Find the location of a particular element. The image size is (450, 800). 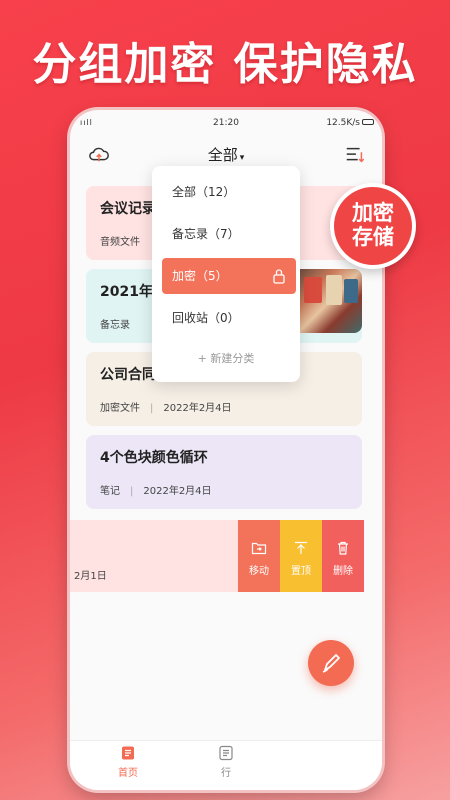

note-card: 4个色块颜色循环 笔记 | 2022年2月4日 is located at coordinates (224, 472).